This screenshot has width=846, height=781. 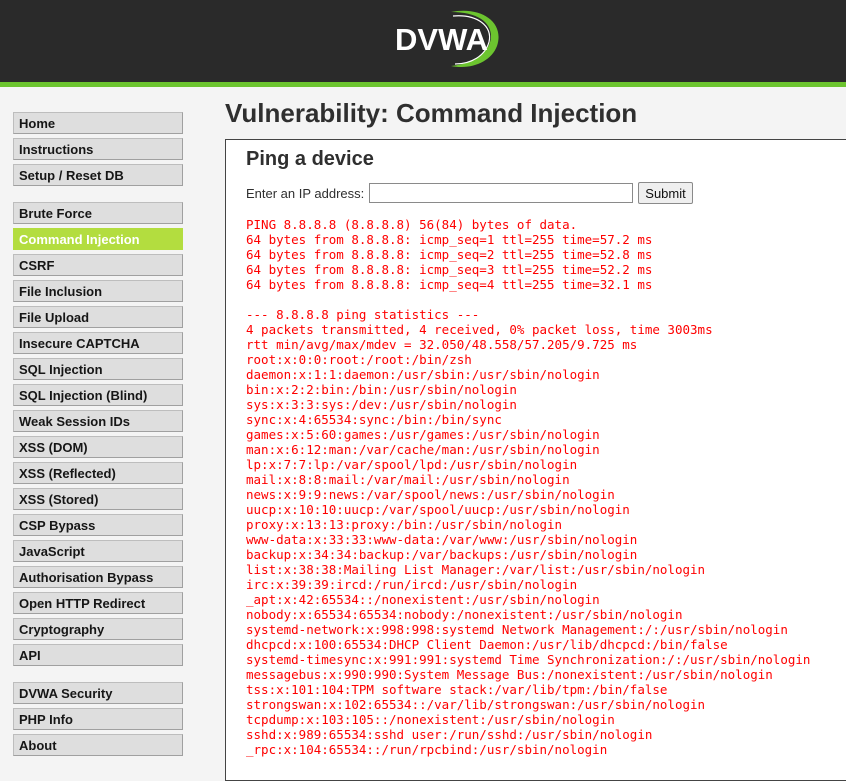 What do you see at coordinates (310, 159) in the screenshot?
I see `section-title: Ping a device` at bounding box center [310, 159].